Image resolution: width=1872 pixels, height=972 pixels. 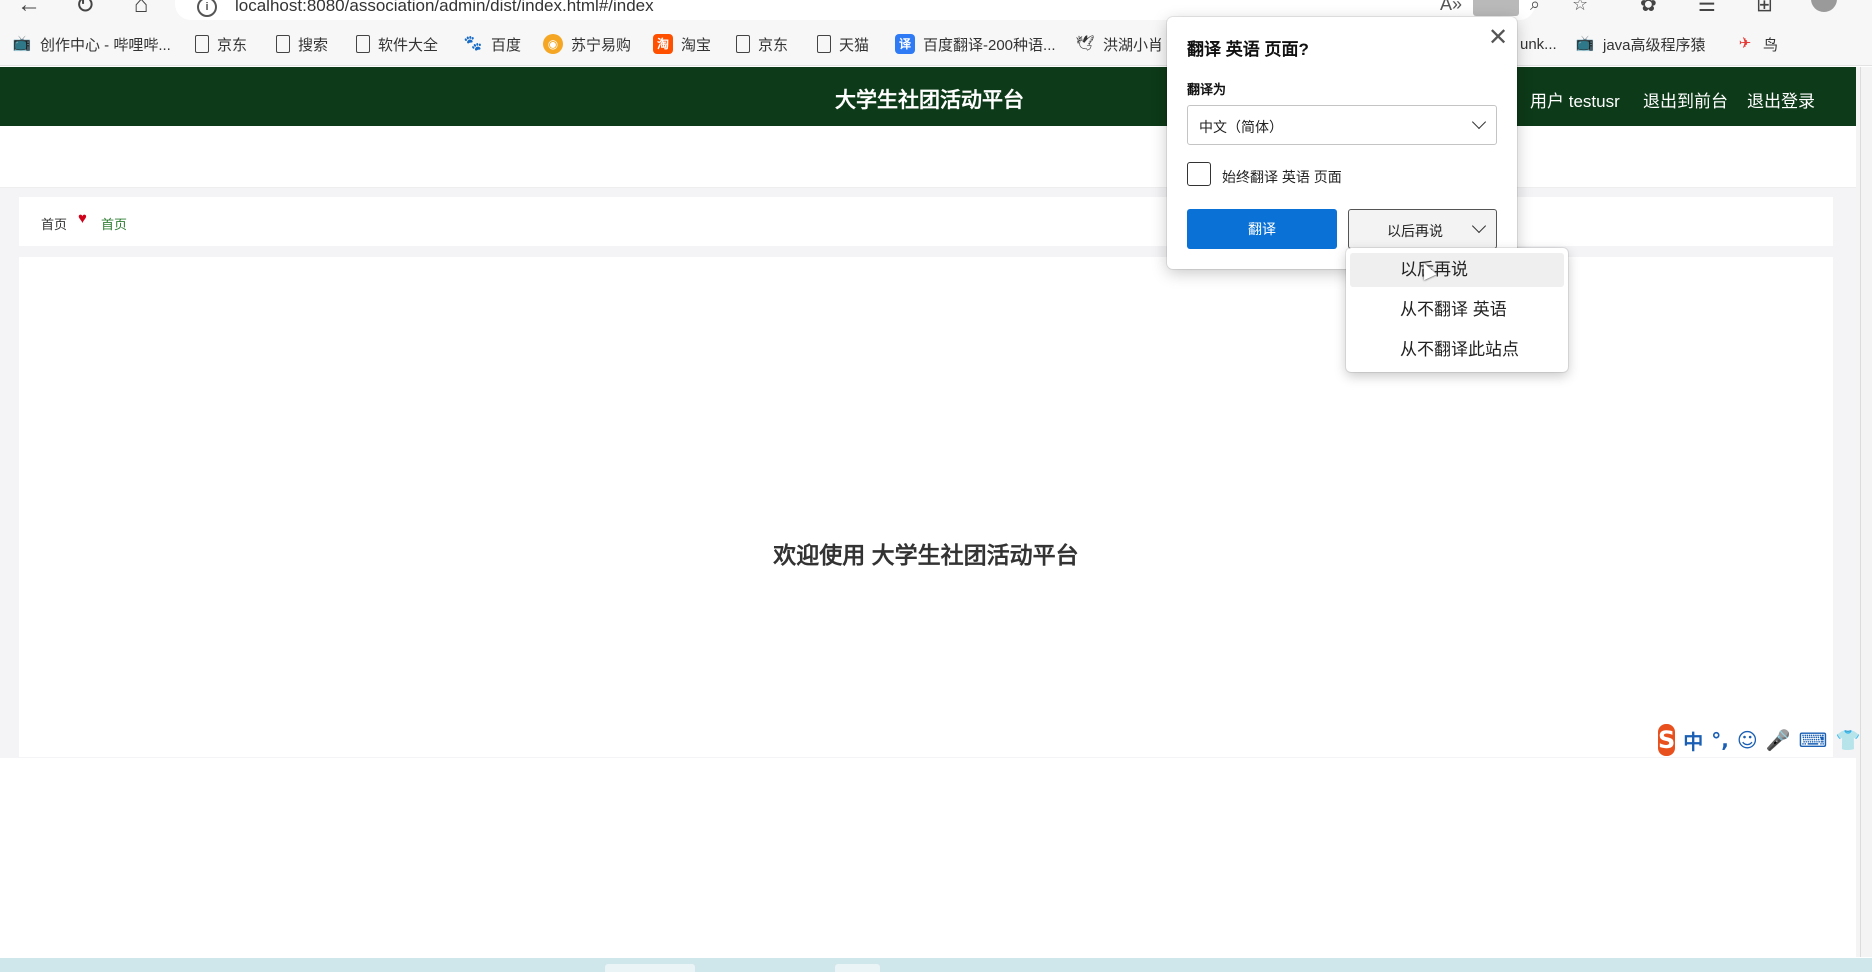 I want to click on popup-title: 翻译 英语 页面?, so click(x=1248, y=49).